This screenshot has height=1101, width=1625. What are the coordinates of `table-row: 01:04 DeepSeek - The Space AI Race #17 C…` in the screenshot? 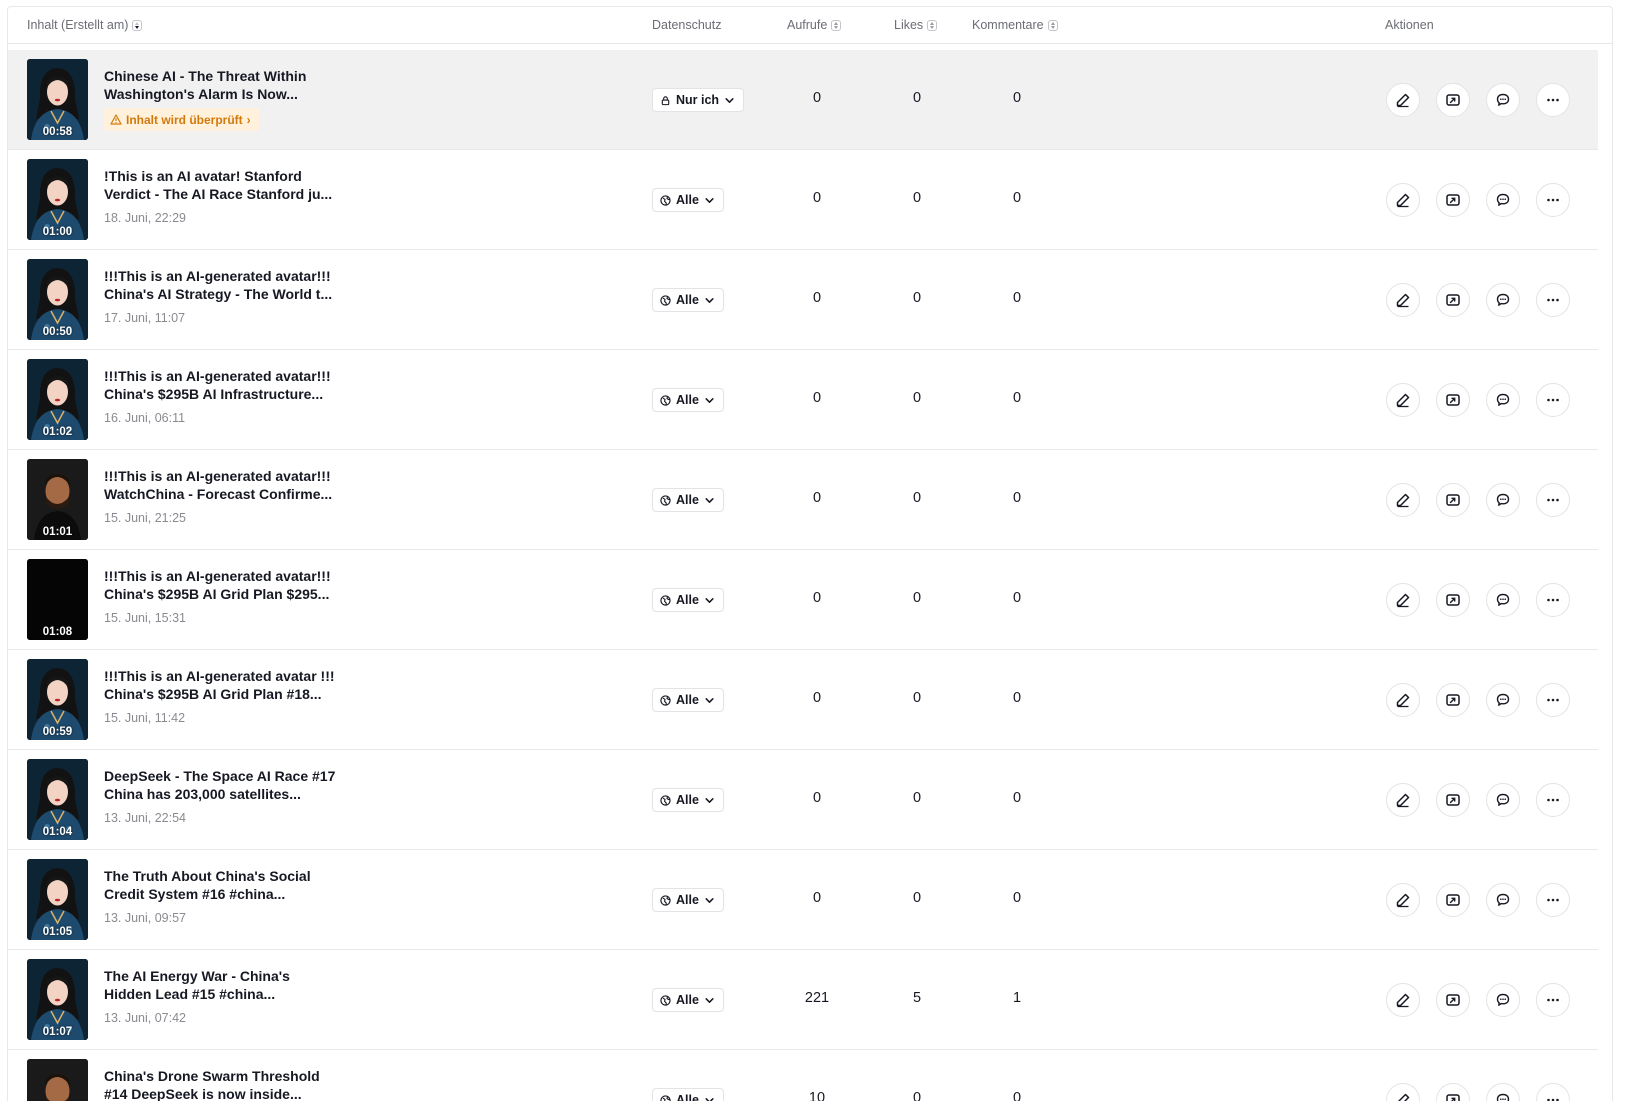 It's located at (803, 800).